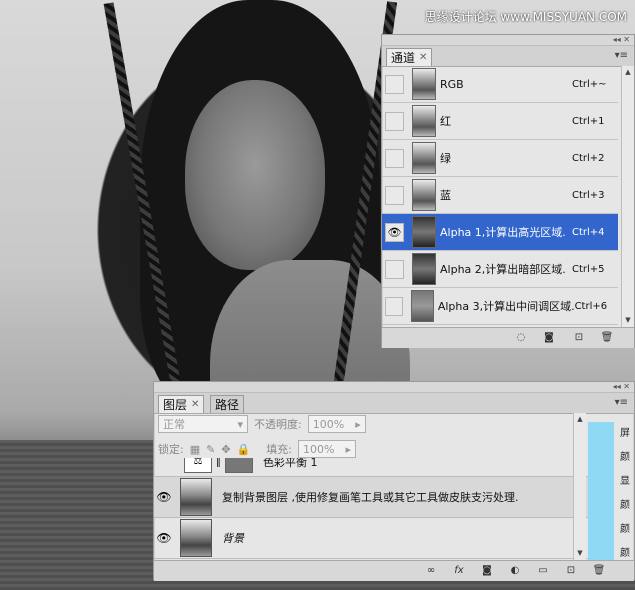  I want to click on channel-row-green: 绿 Ctrl+2, so click(500, 158).